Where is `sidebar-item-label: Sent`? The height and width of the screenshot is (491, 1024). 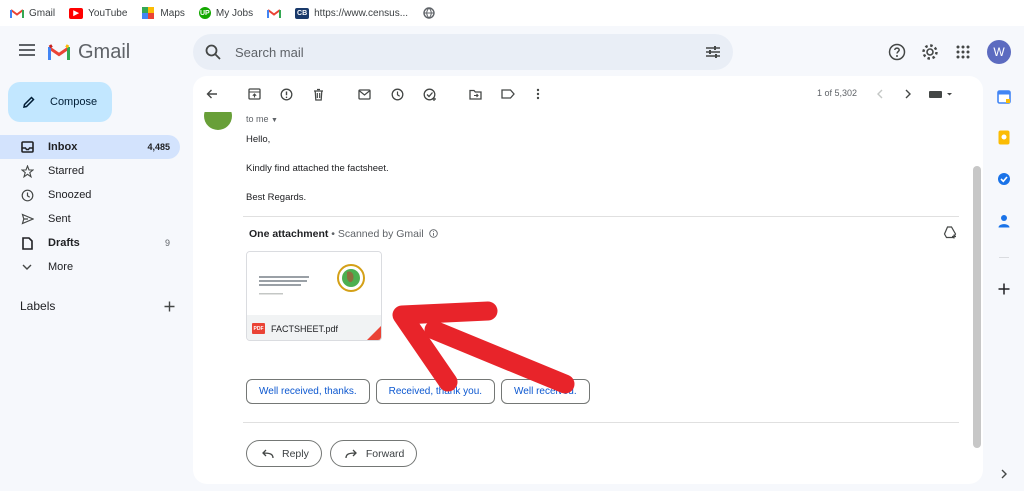 sidebar-item-label: Sent is located at coordinates (59, 219).